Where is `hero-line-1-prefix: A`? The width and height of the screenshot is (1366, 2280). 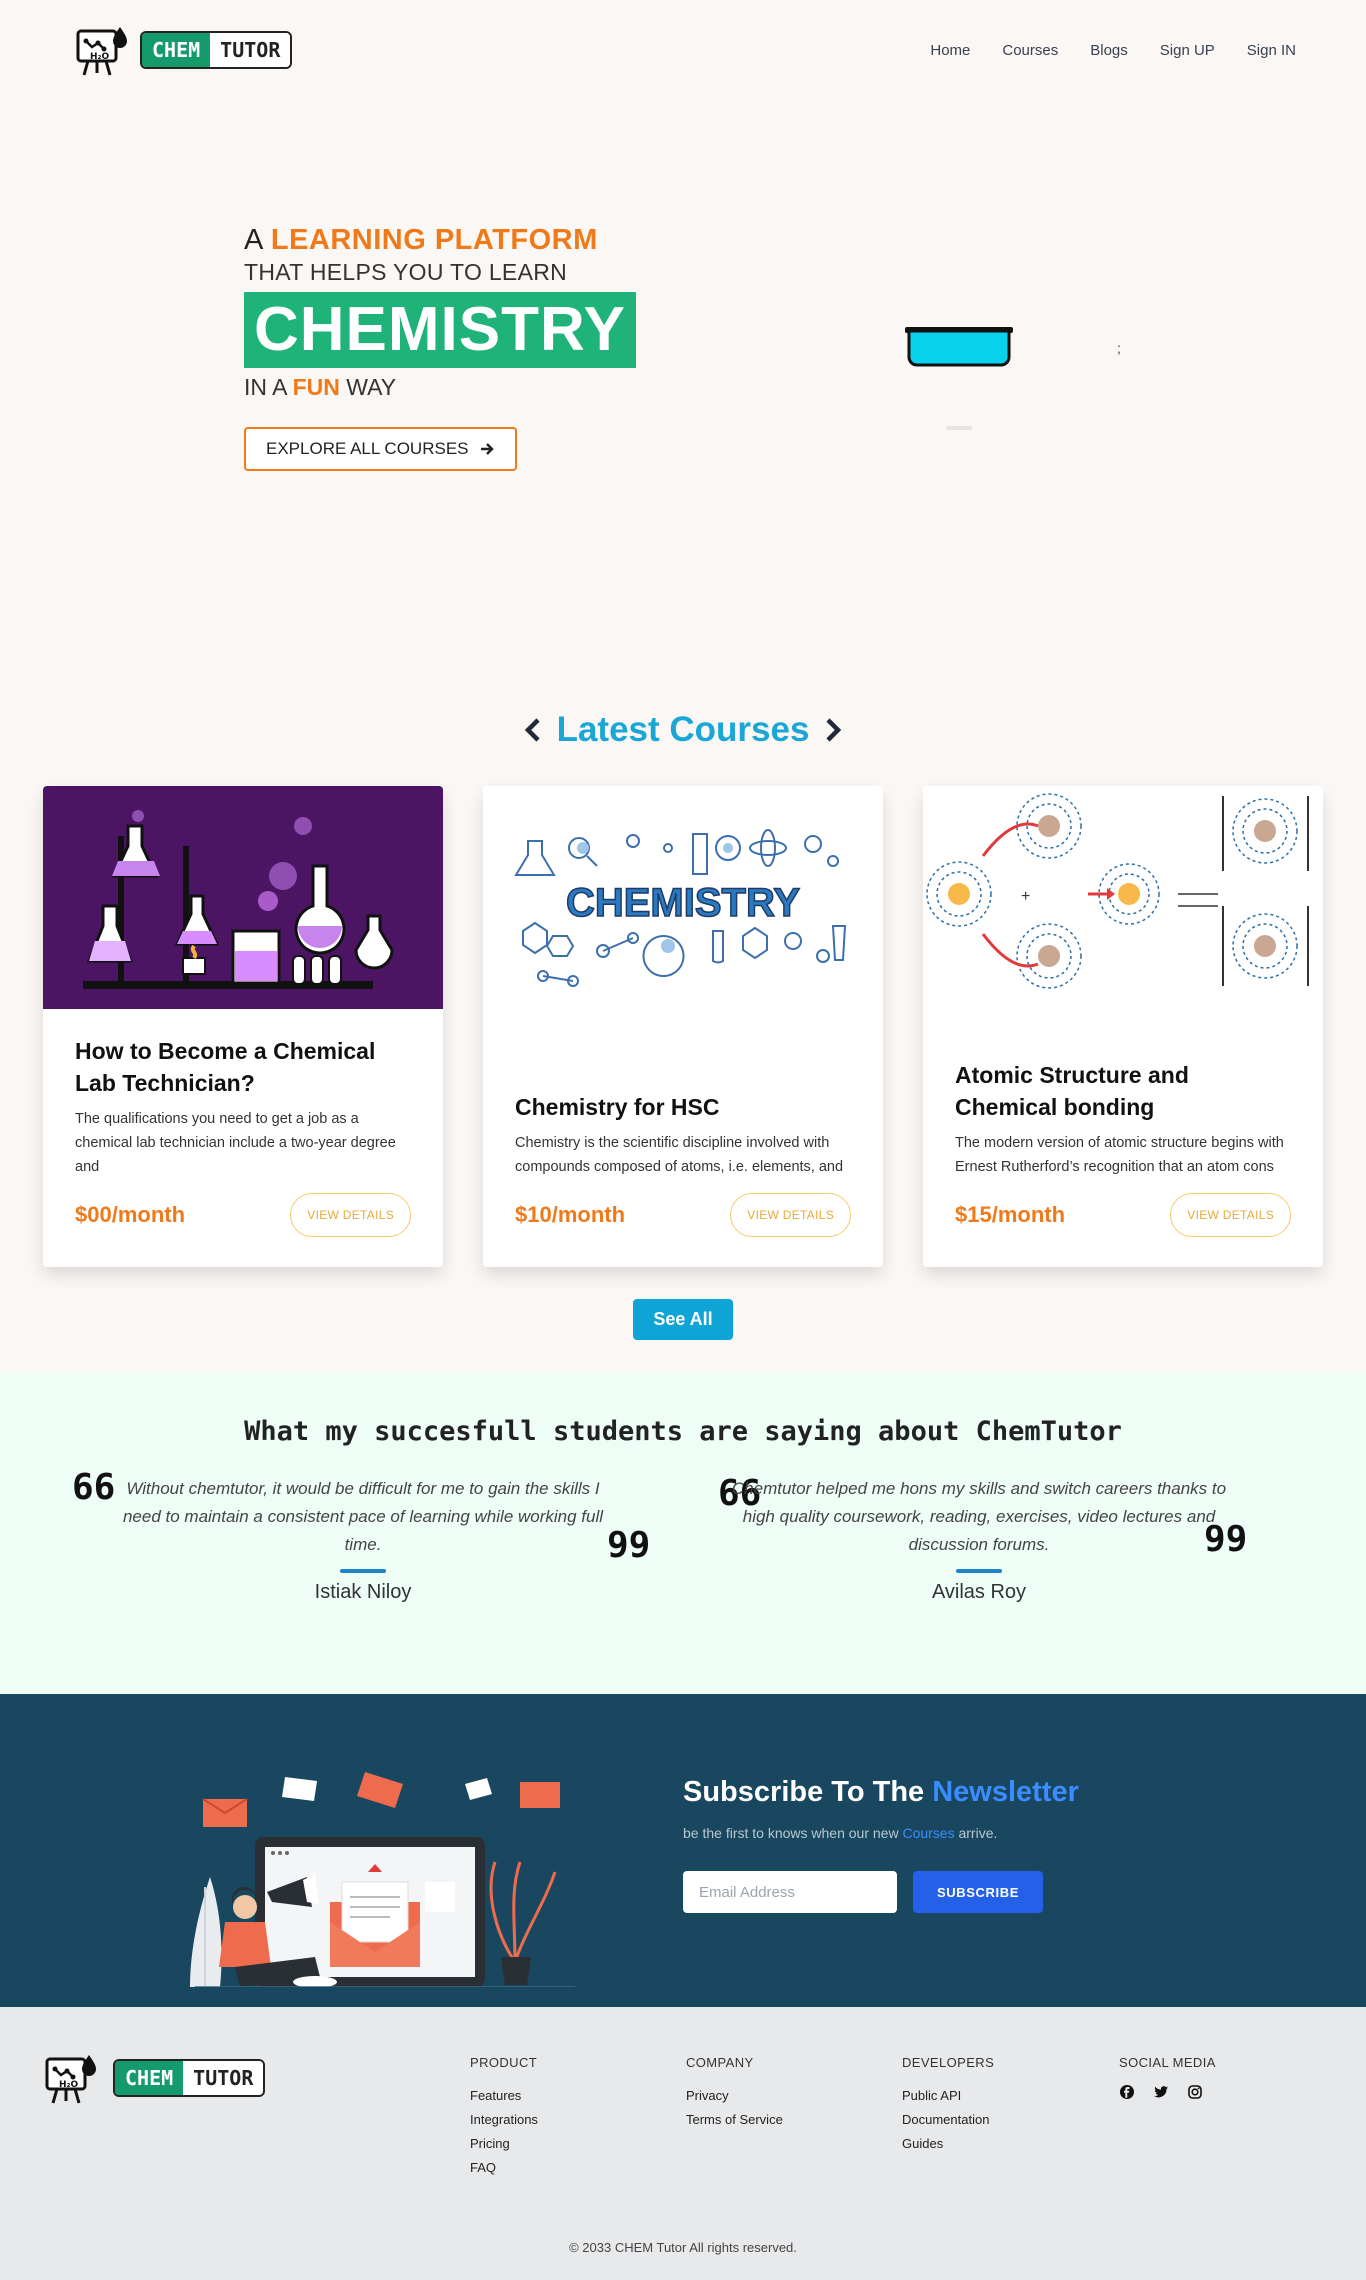
hero-line-1-prefix: A is located at coordinates (253, 240).